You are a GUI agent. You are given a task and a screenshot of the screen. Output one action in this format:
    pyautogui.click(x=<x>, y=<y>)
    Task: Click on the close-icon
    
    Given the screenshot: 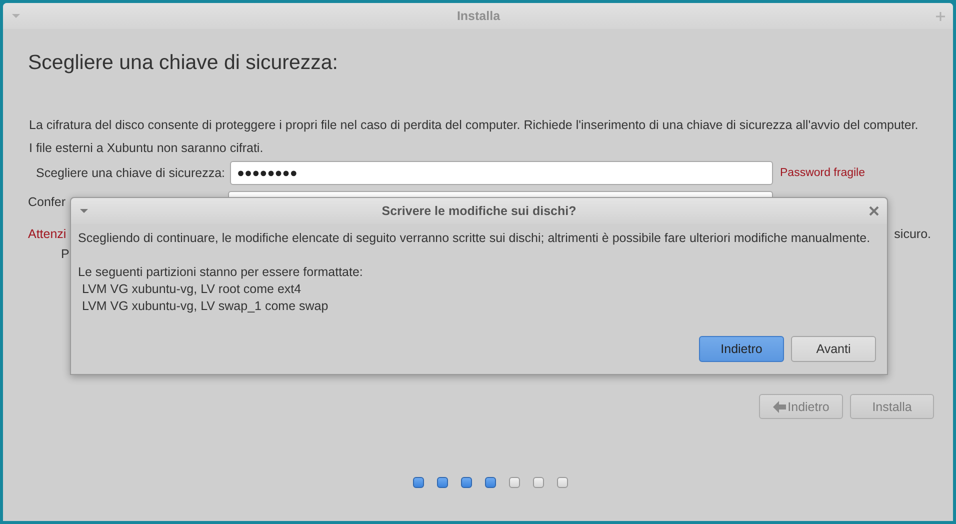 What is the action you would take?
    pyautogui.click(x=874, y=211)
    